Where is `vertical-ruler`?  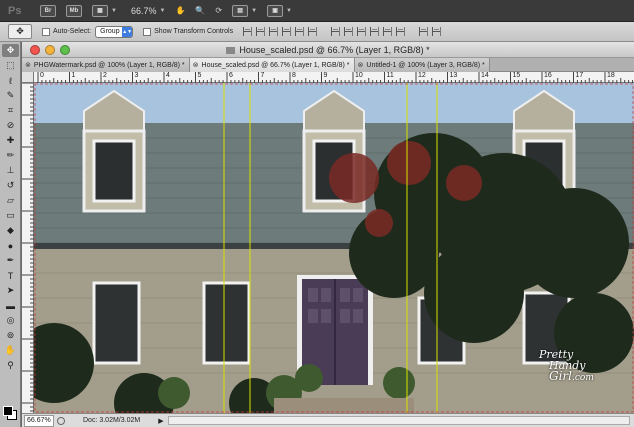 vertical-ruler is located at coordinates (28, 248).